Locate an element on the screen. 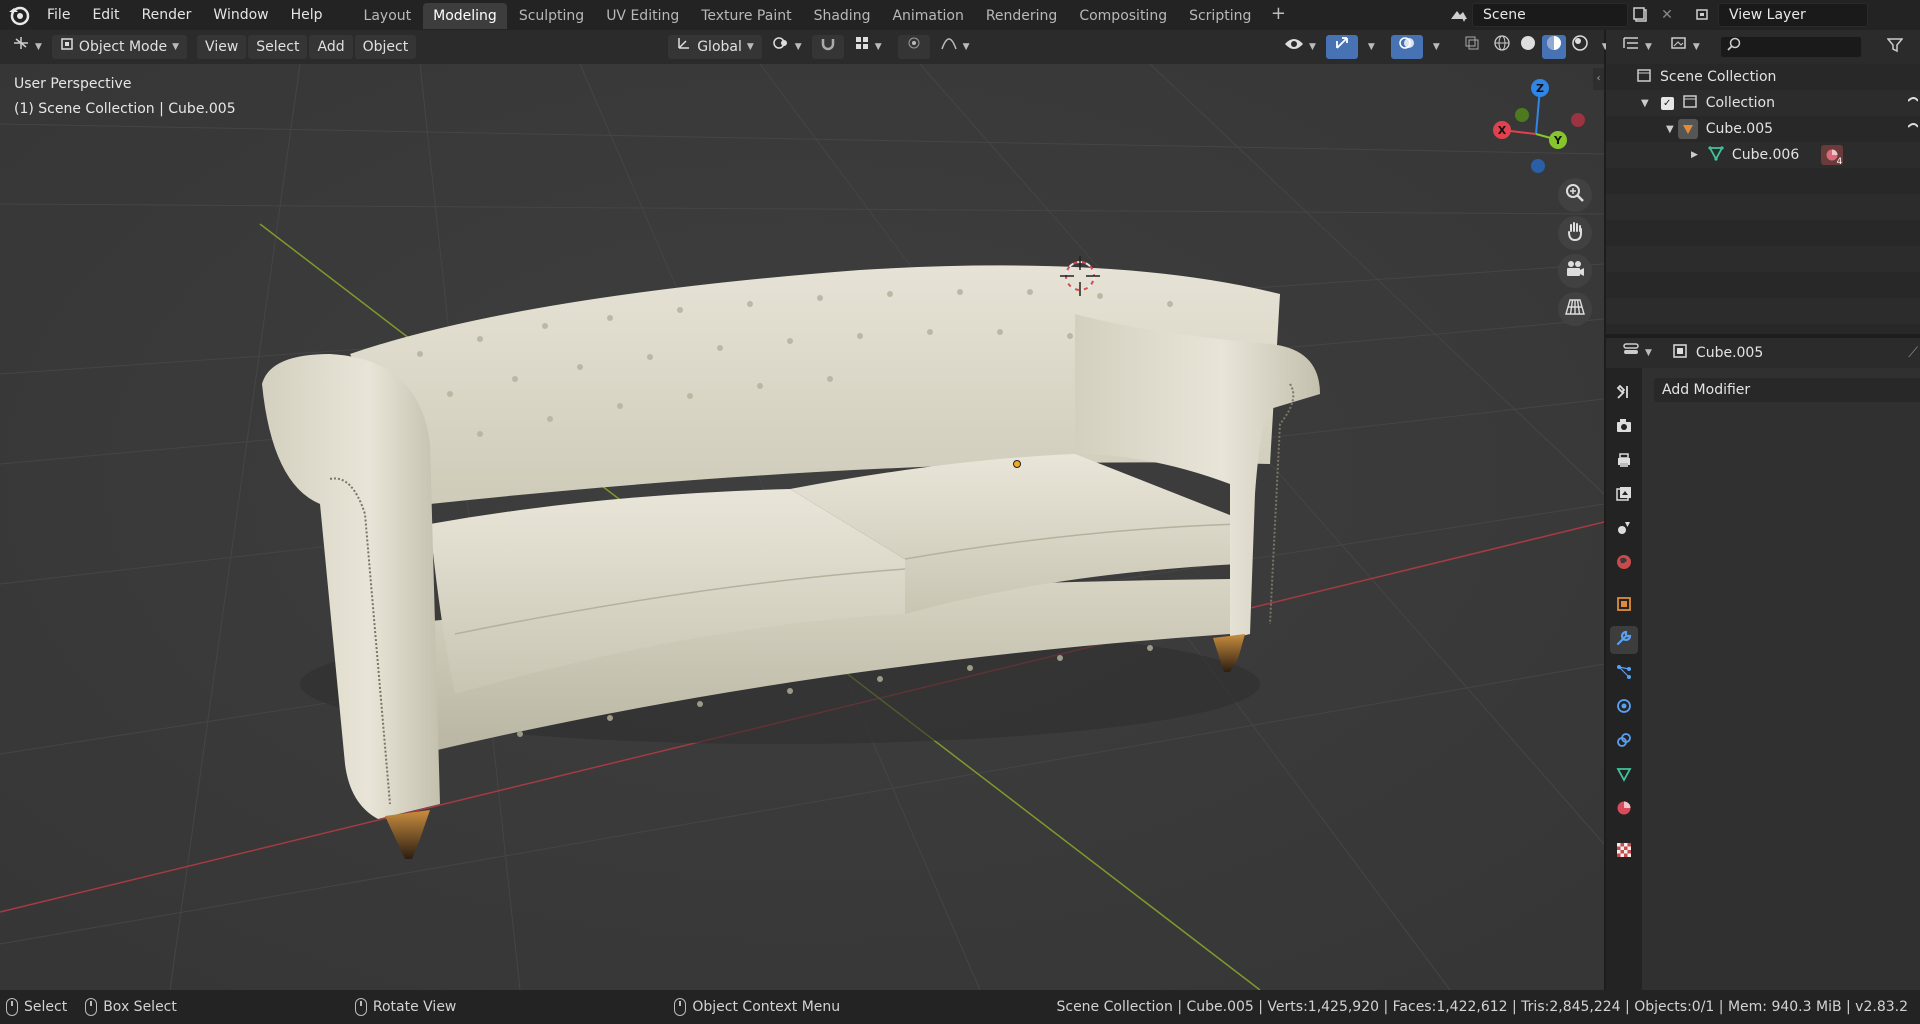  menu-window: Window is located at coordinates (240, 15).